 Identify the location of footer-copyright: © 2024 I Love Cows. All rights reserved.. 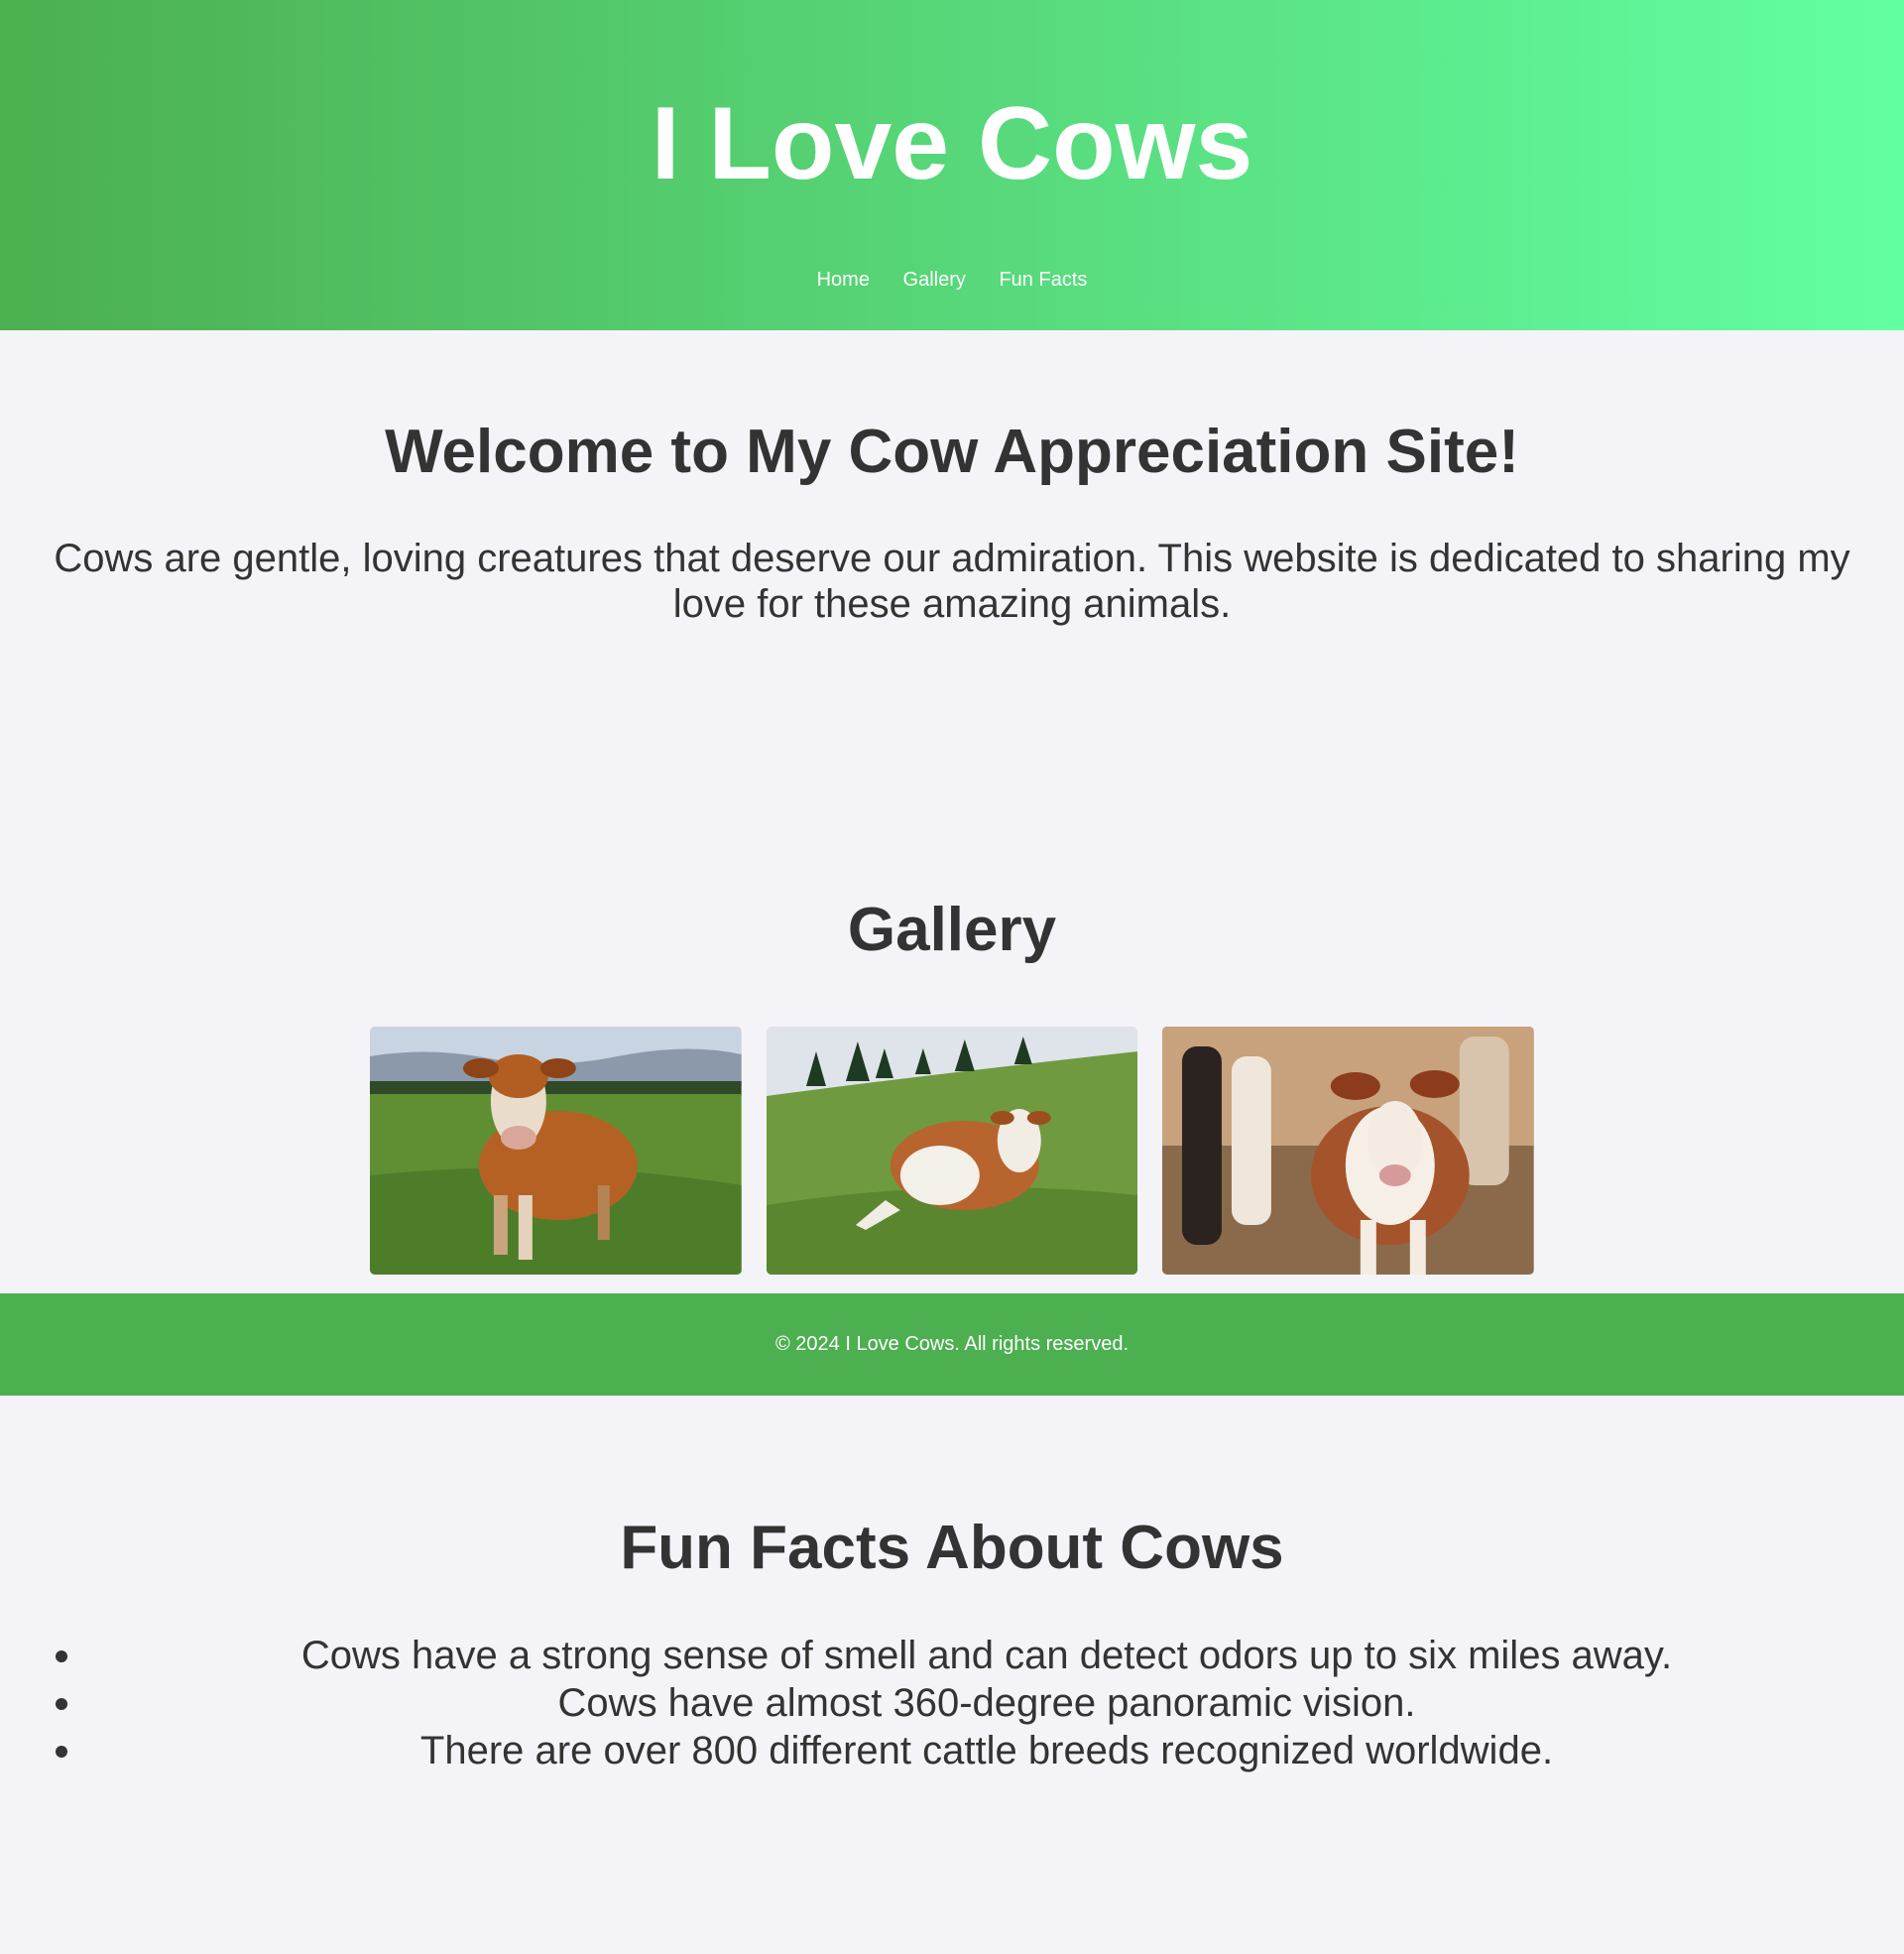
(951, 1344).